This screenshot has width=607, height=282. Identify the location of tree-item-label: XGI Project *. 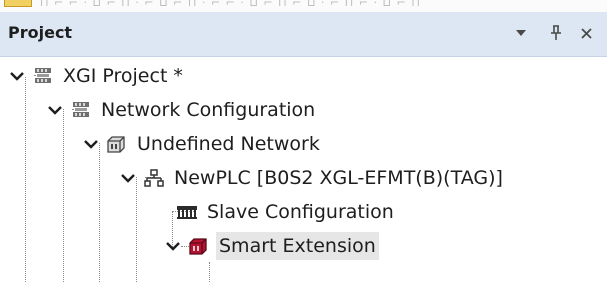
(123, 76).